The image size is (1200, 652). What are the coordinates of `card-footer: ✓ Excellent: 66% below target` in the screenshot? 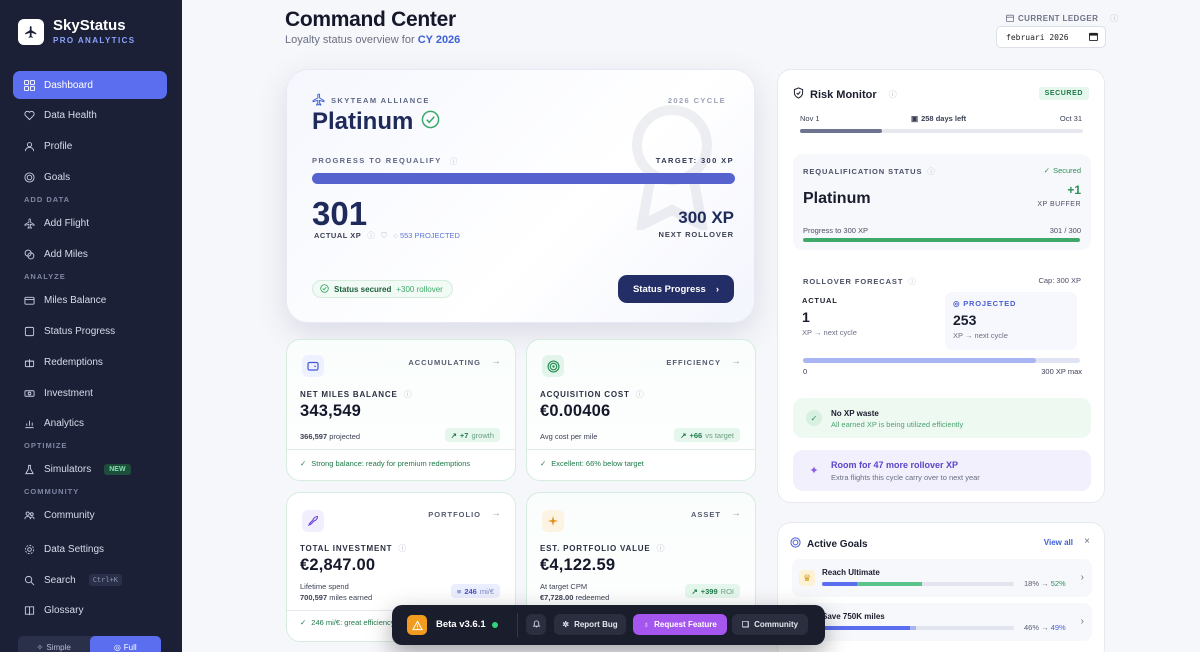 It's located at (592, 463).